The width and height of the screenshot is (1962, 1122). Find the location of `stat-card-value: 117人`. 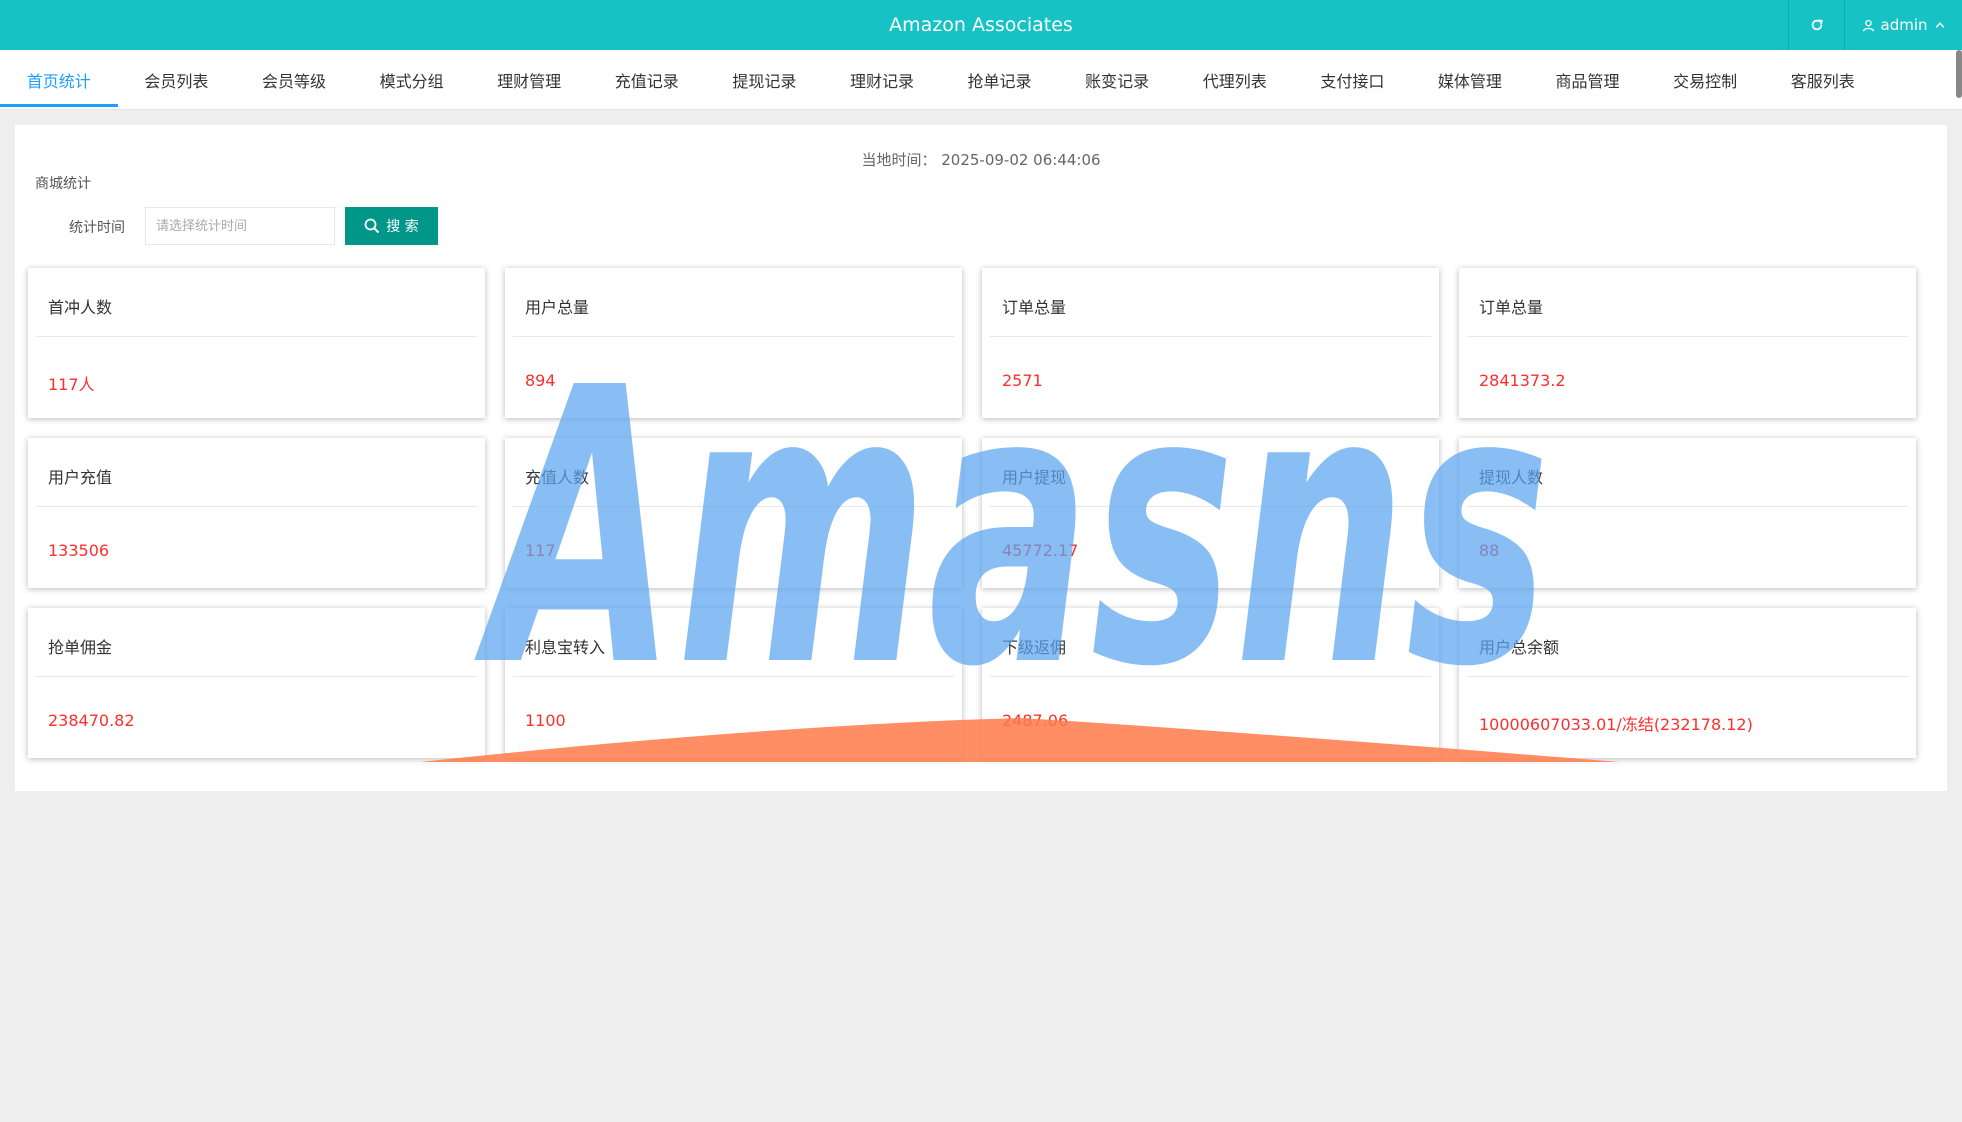

stat-card-value: 117人 is located at coordinates (71, 384).